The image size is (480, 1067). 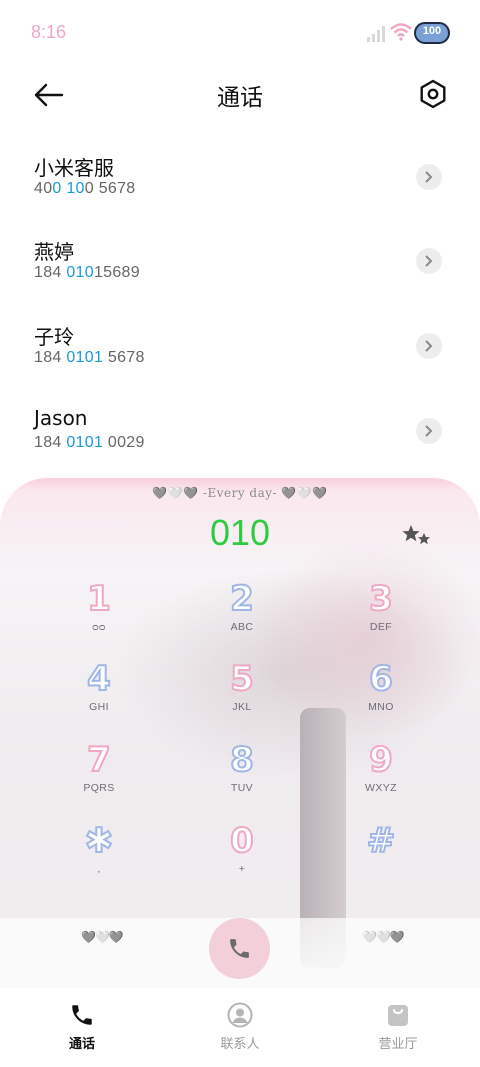 I want to click on contact-name: 子玲, so click(x=54, y=337).